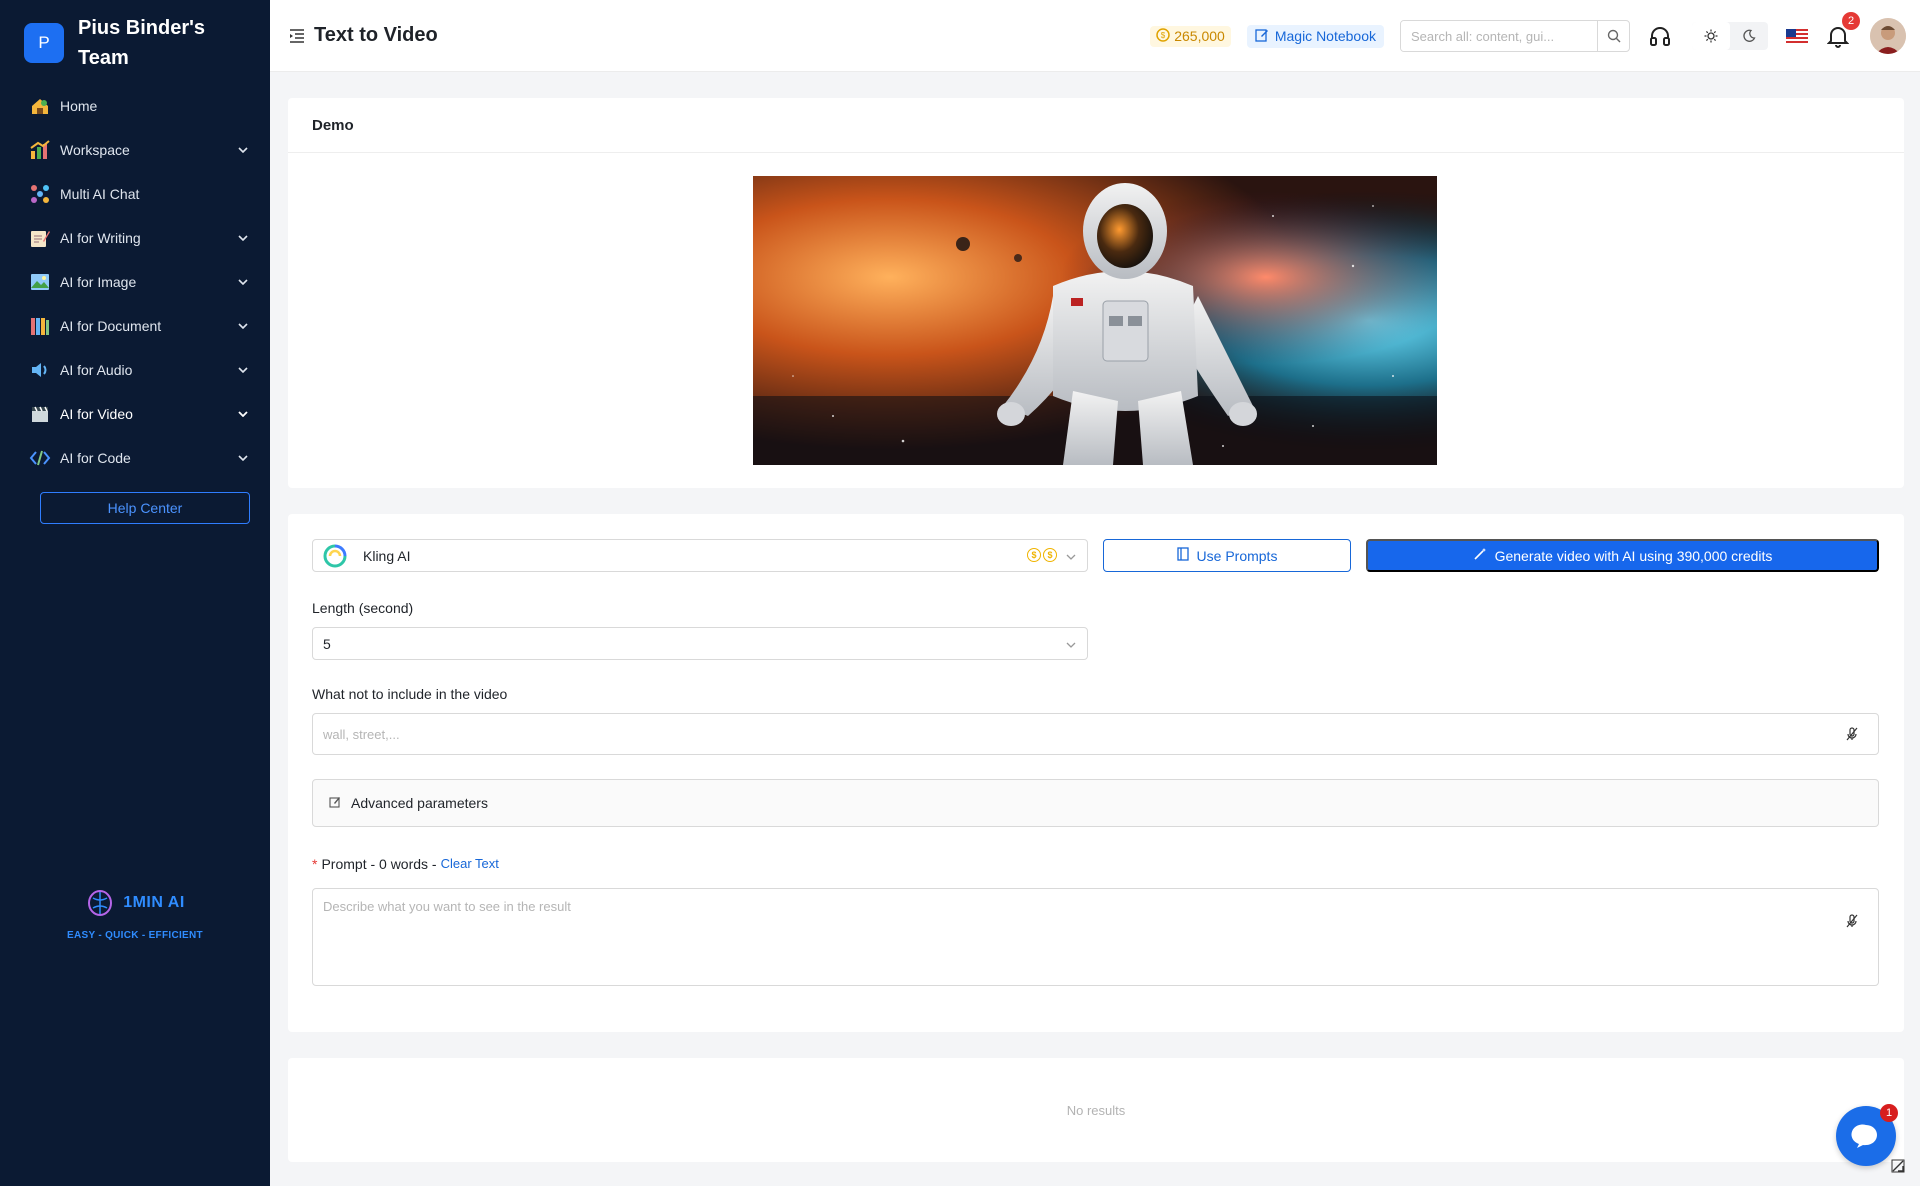 The width and height of the screenshot is (1920, 1186). What do you see at coordinates (1613, 36) in the screenshot?
I see `search-icon` at bounding box center [1613, 36].